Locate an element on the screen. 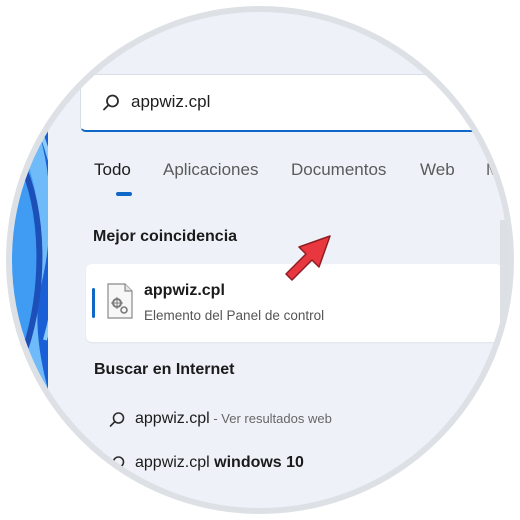  selection-indicator is located at coordinates (93, 303).